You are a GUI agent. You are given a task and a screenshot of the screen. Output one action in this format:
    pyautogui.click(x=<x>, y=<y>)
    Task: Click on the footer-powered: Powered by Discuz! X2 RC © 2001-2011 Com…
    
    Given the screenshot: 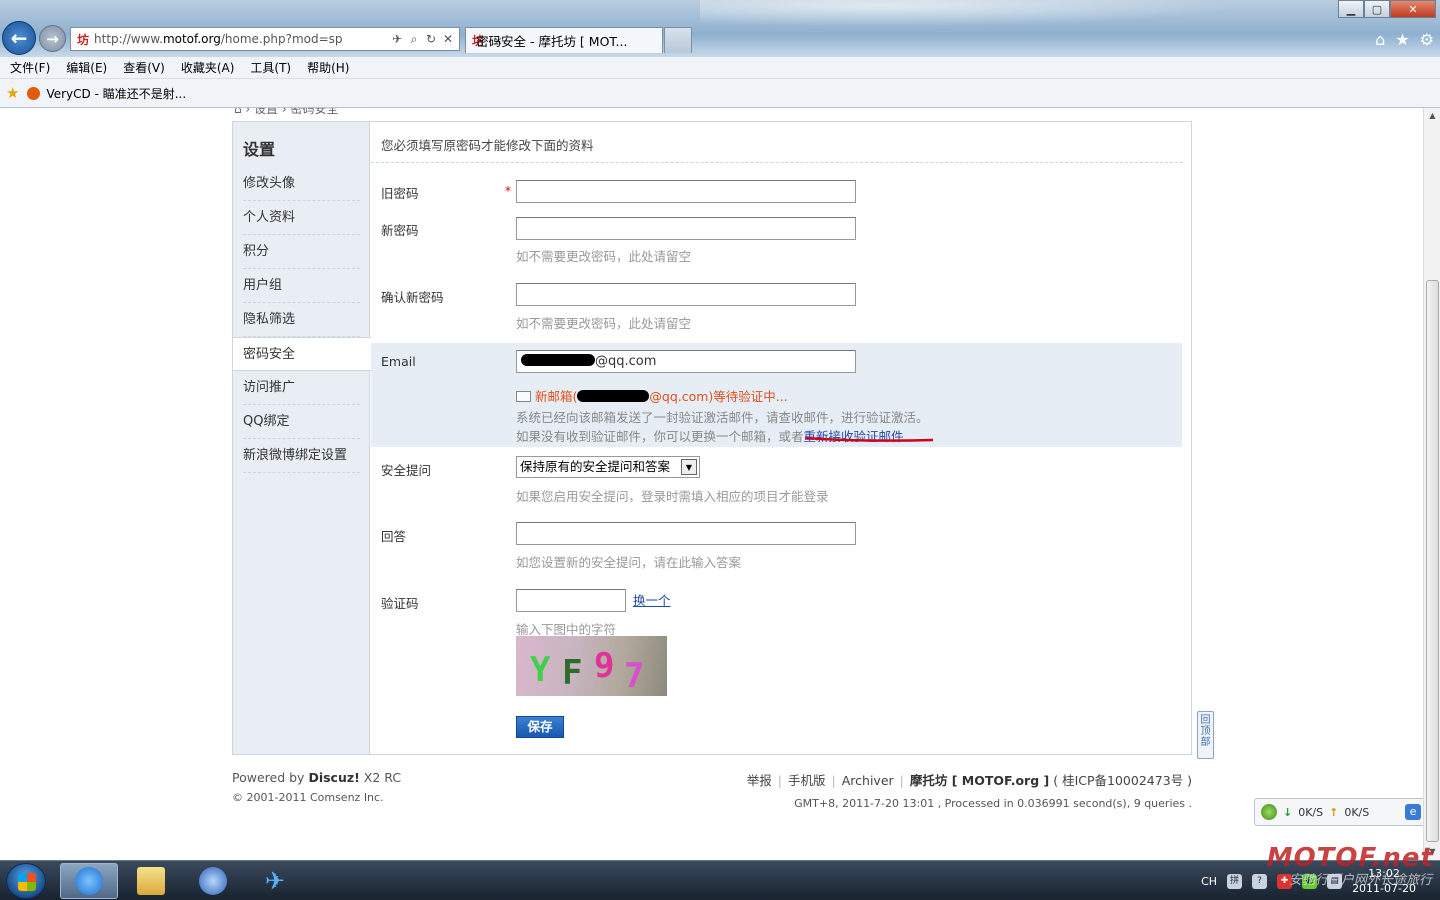 What is the action you would take?
    pyautogui.click(x=317, y=787)
    